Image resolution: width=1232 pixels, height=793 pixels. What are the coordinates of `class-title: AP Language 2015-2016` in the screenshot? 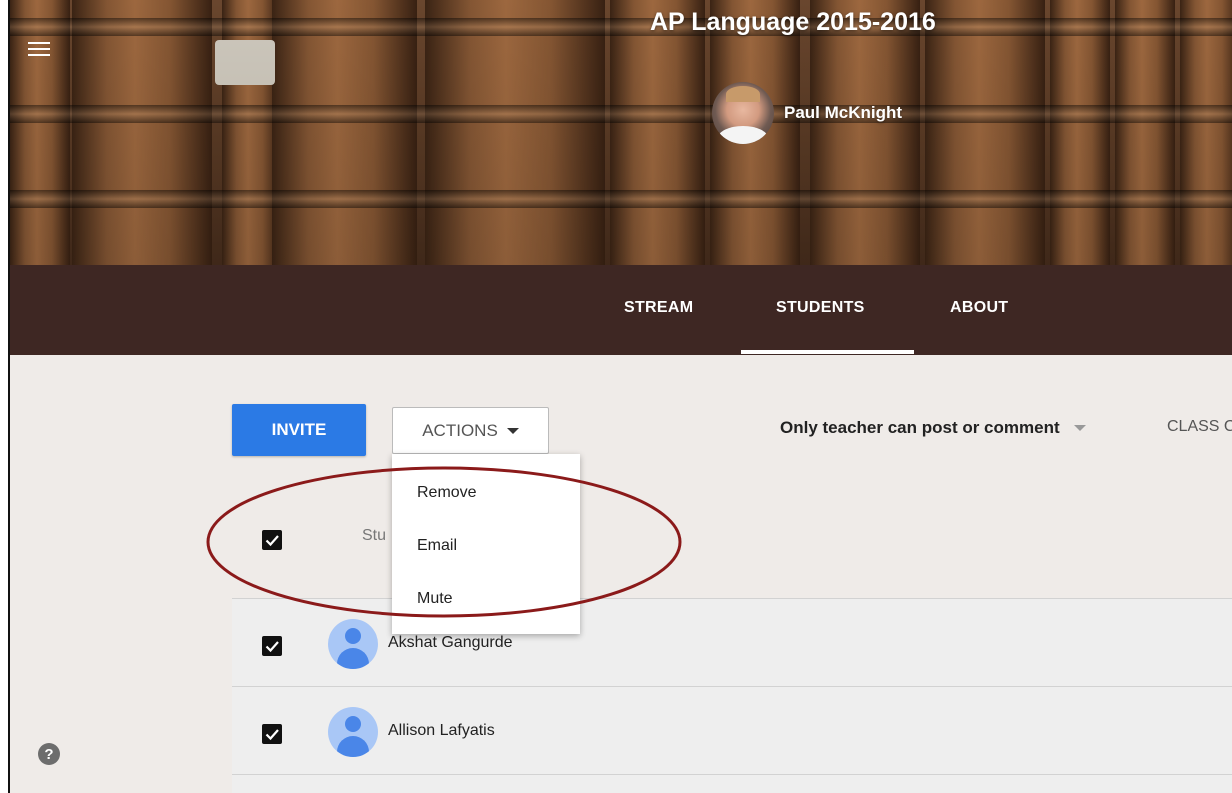 It's located at (793, 22).